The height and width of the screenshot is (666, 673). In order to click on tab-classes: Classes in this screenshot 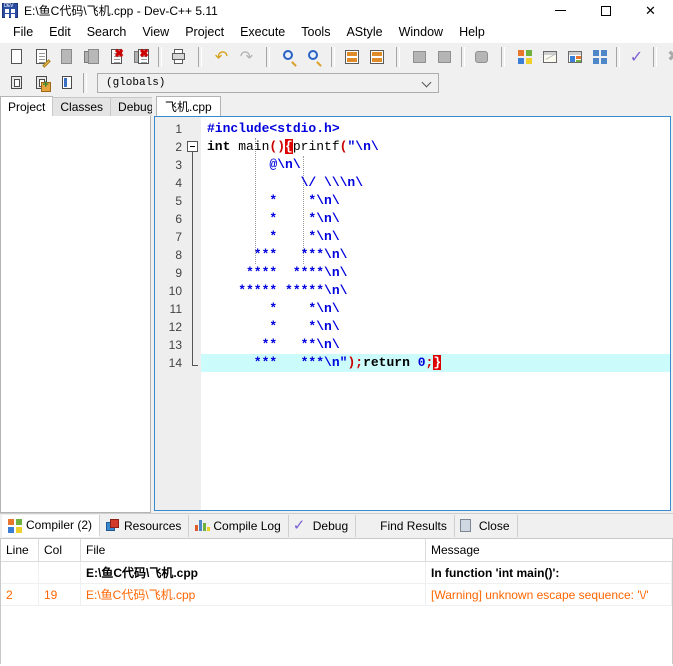, I will do `click(82, 106)`.